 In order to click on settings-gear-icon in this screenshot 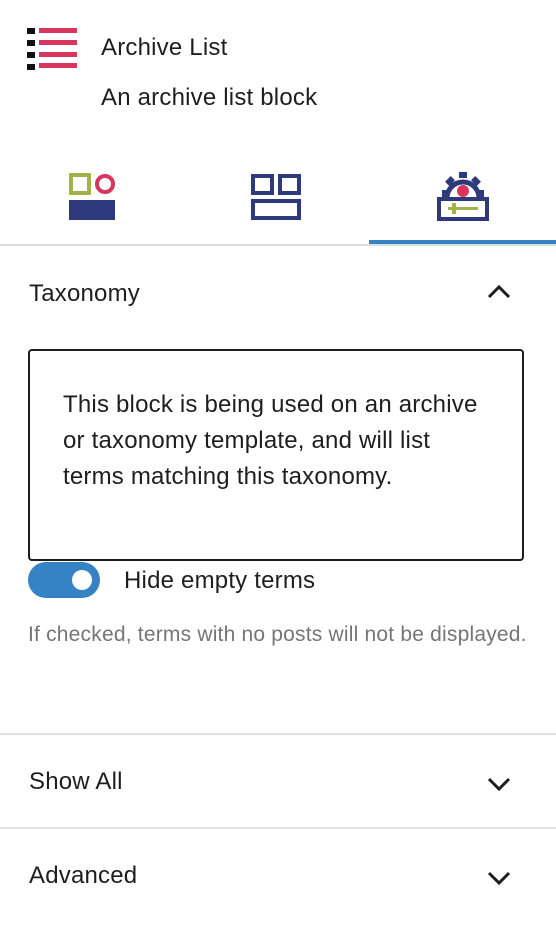, I will do `click(462, 196)`.